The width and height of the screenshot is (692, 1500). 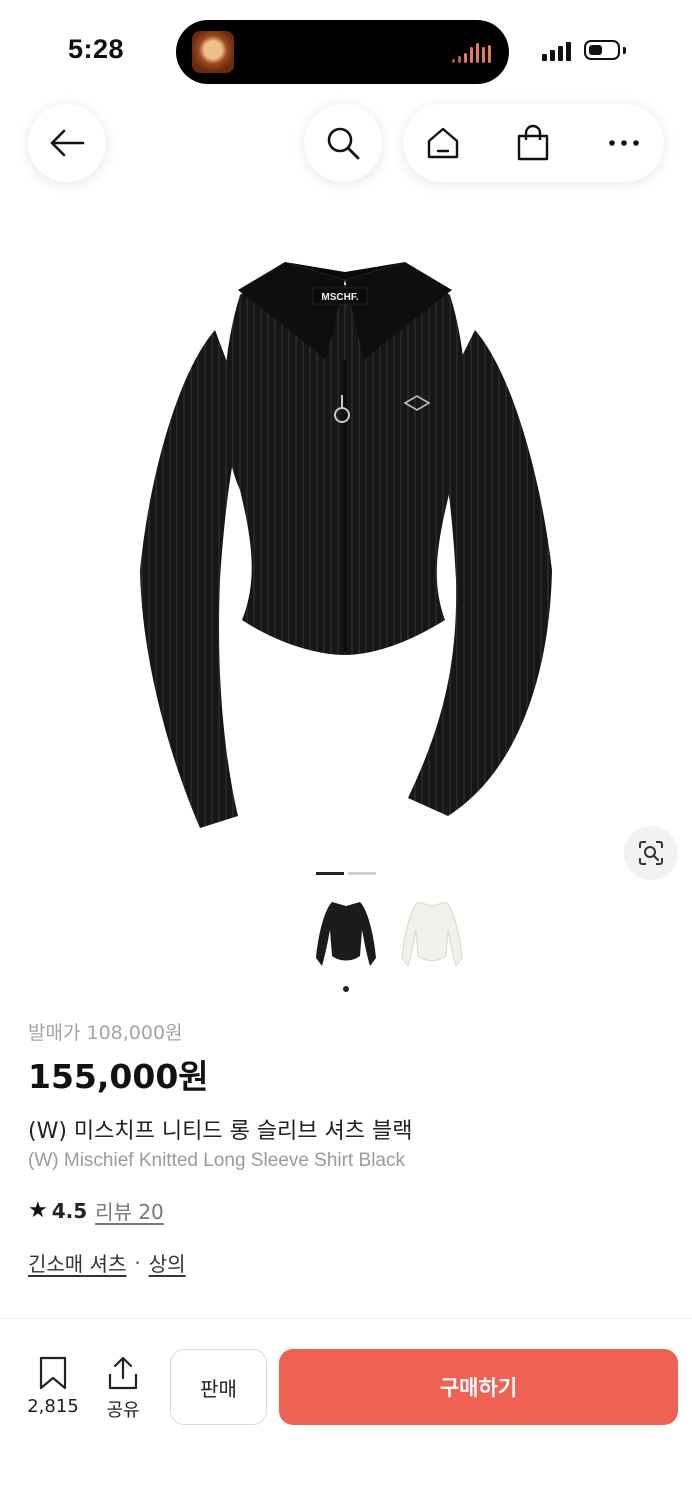 I want to click on image-search-button, so click(x=651, y=853).